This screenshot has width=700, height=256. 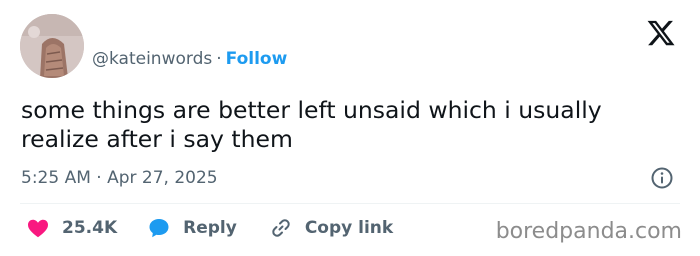 I want to click on reply-label: Reply, so click(x=210, y=228).